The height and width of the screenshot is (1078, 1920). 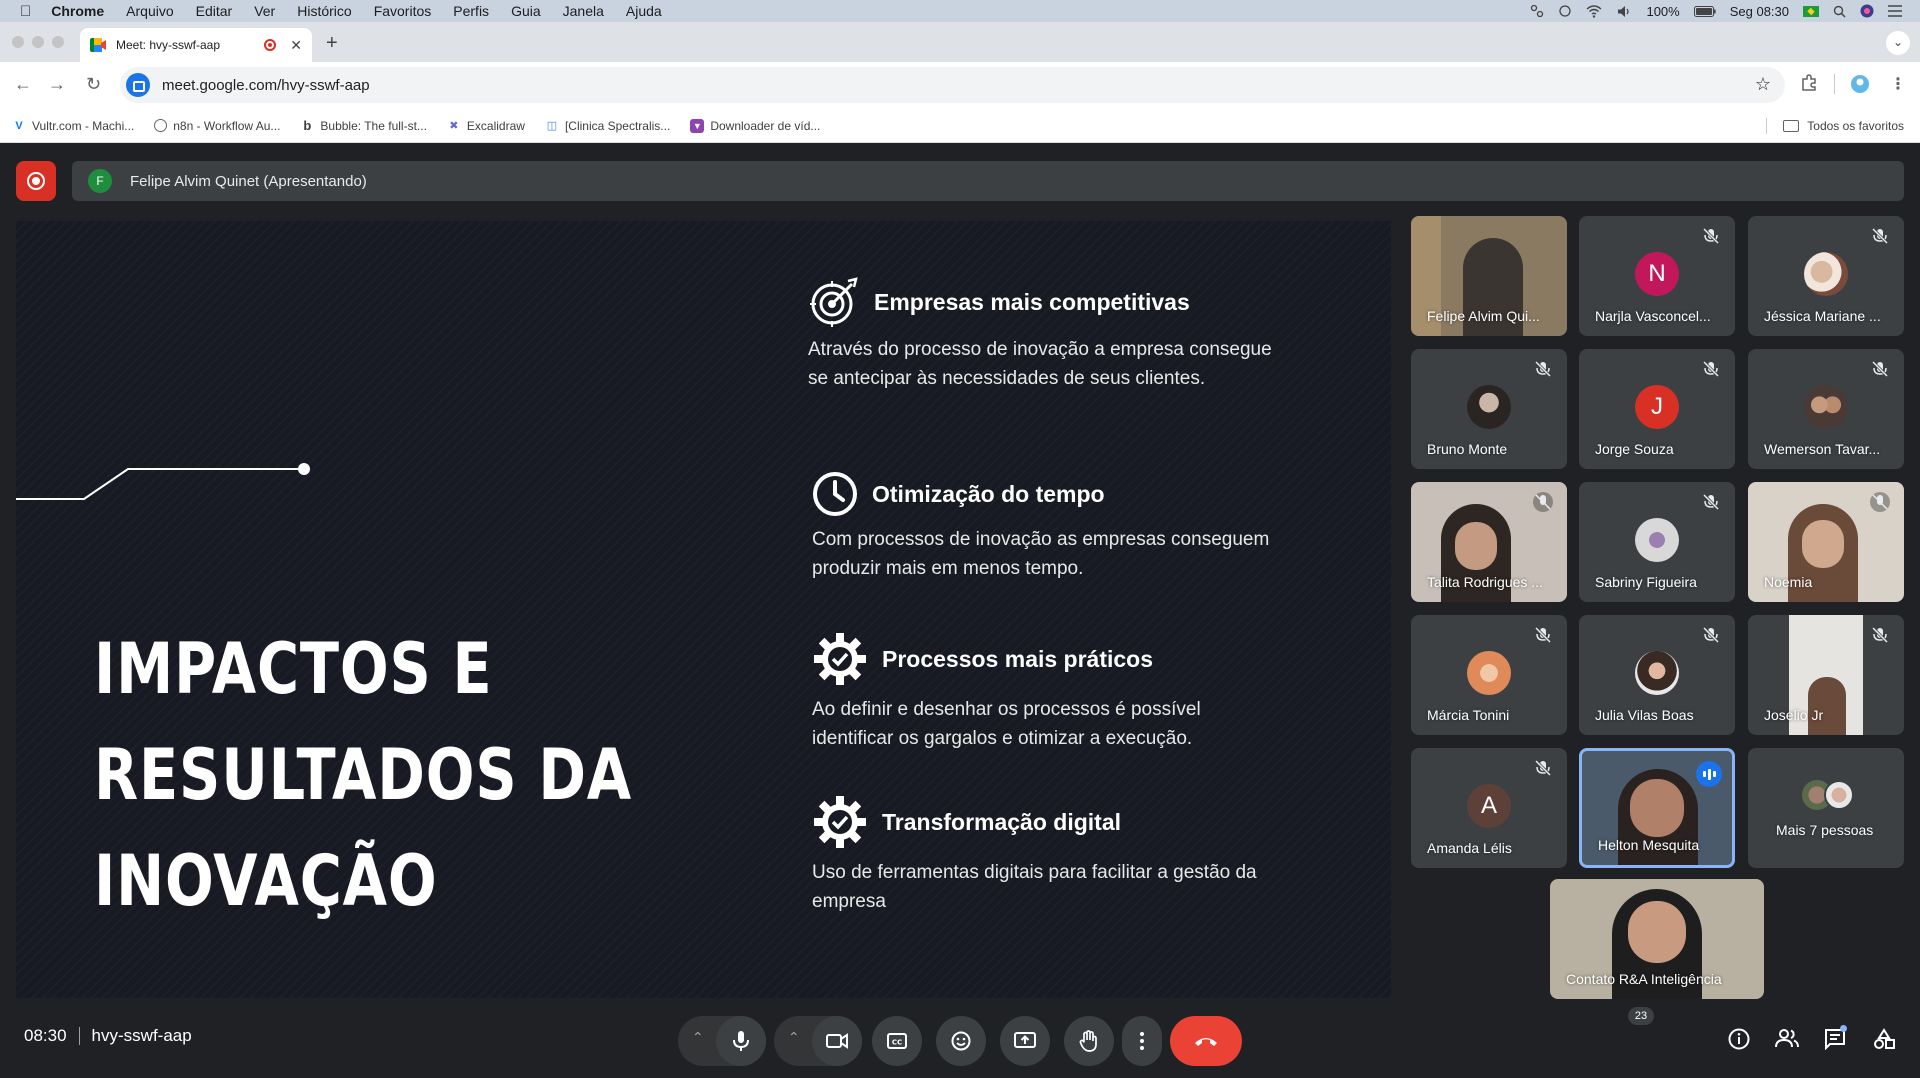 I want to click on mic-icon, so click(x=741, y=1041).